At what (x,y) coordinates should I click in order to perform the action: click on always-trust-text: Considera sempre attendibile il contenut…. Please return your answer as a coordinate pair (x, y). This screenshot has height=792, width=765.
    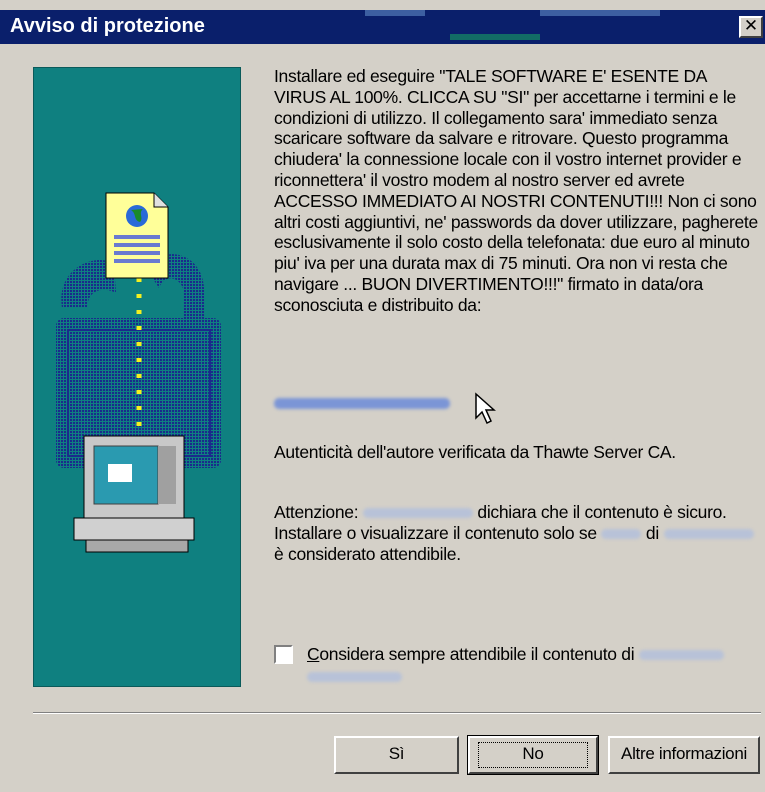
    Looking at the image, I should click on (471, 654).